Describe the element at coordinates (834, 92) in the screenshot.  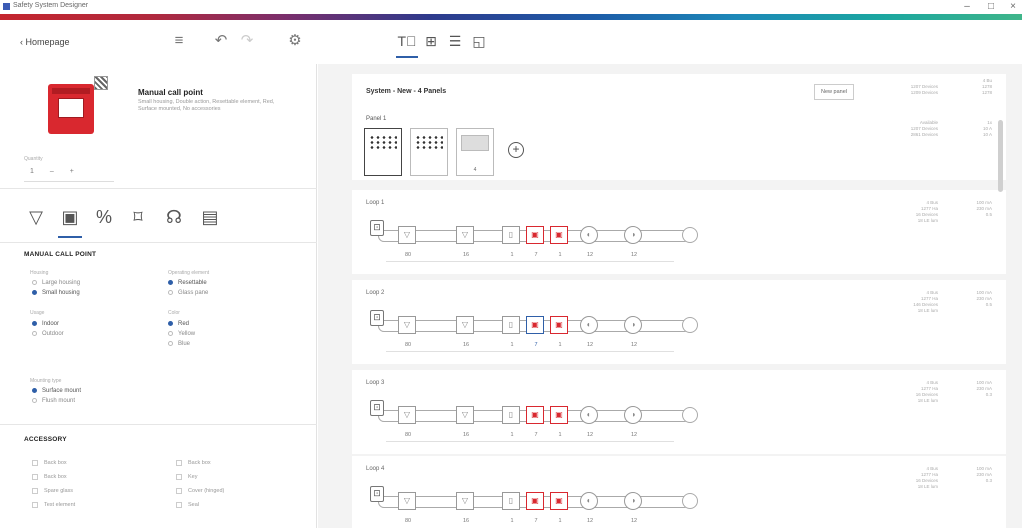
I see `new-panel-button: New panel` at that location.